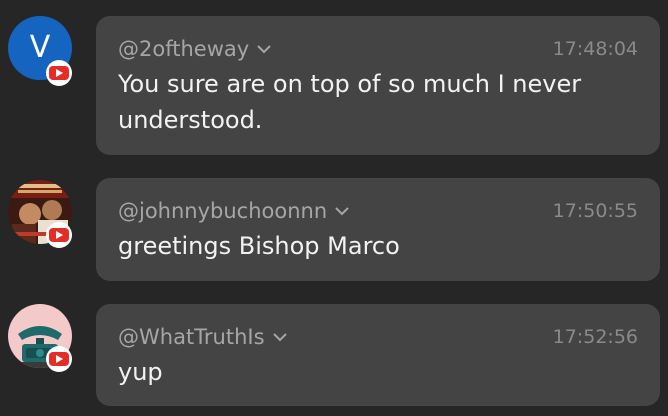 The image size is (668, 416). What do you see at coordinates (223, 211) in the screenshot?
I see `author-label: @johnnybuchoonnn` at bounding box center [223, 211].